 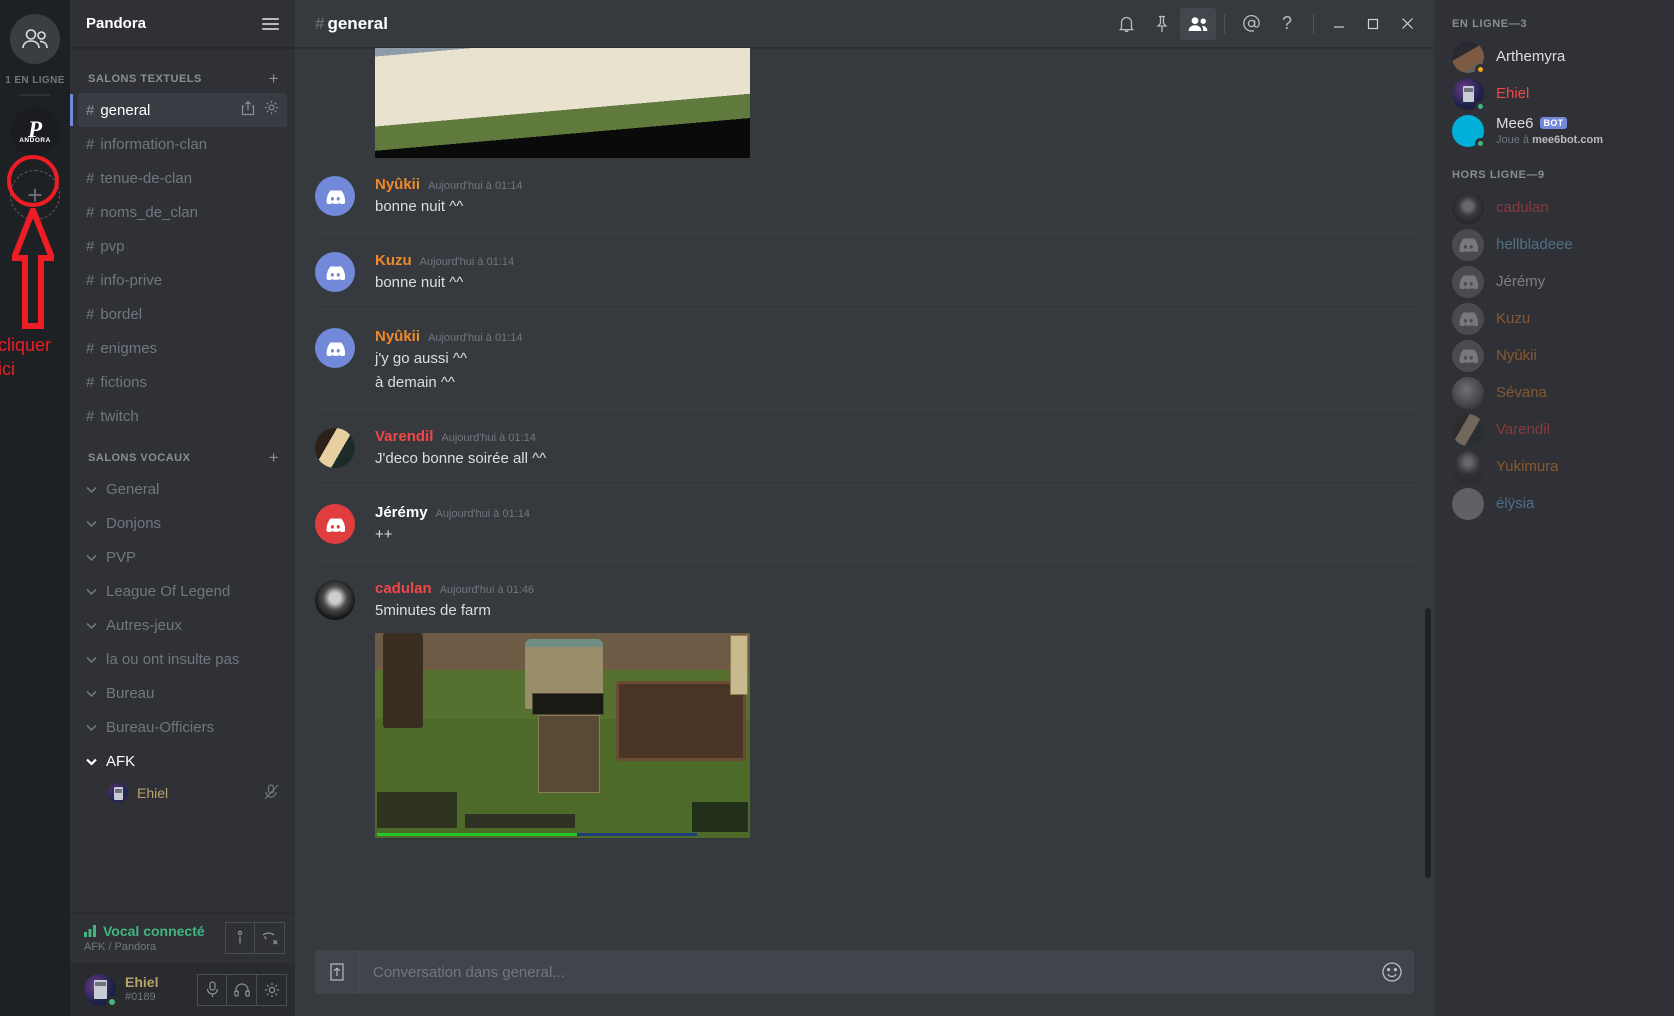 I want to click on member-item: Jérémy, so click(x=1554, y=281).